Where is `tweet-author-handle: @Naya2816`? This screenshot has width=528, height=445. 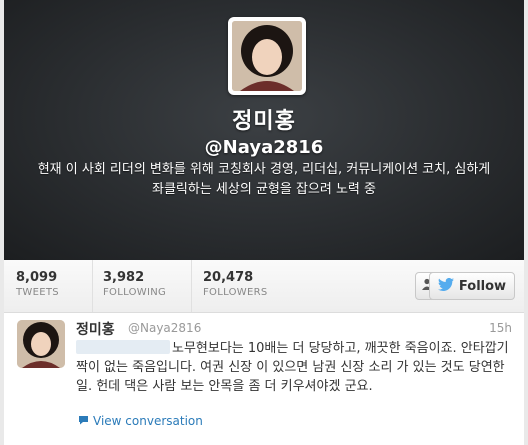
tweet-author-handle: @Naya2816 is located at coordinates (164, 328).